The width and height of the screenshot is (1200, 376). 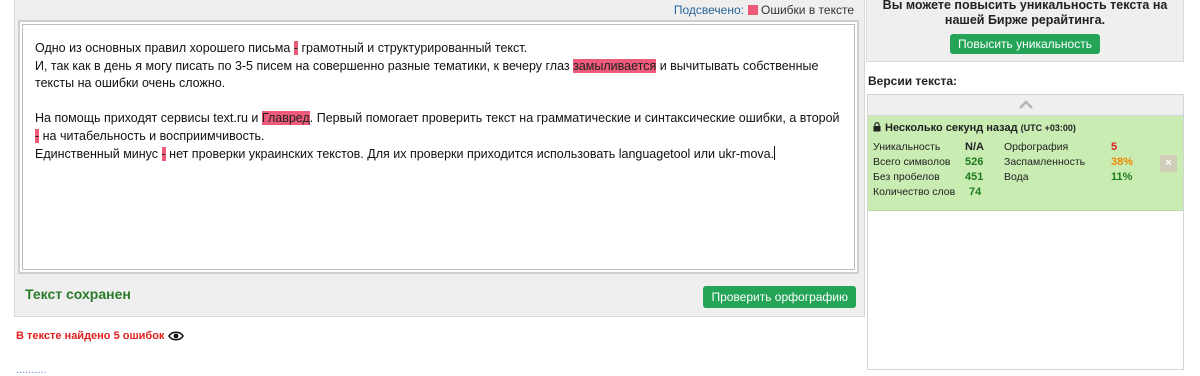 What do you see at coordinates (285, 118) in the screenshot?
I see `error-highlight: Главред` at bounding box center [285, 118].